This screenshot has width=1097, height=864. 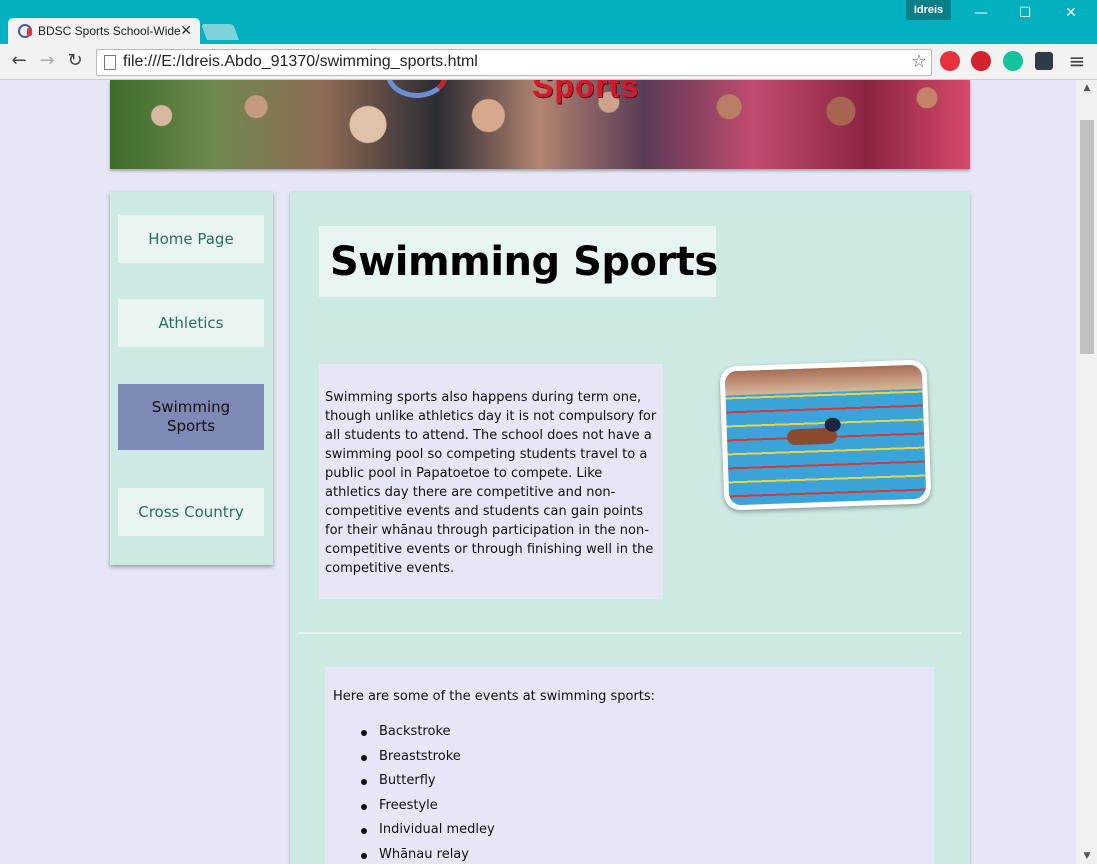 What do you see at coordinates (524, 262) in the screenshot?
I see `page-title: Swimming Sports` at bounding box center [524, 262].